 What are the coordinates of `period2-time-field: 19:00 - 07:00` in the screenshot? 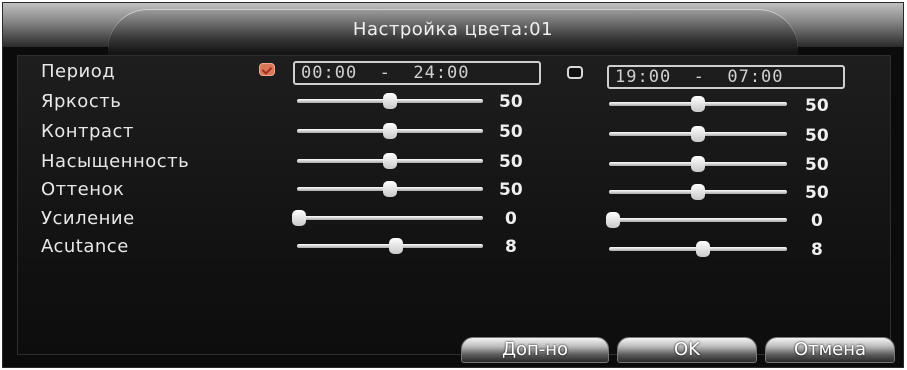 It's located at (726, 77).